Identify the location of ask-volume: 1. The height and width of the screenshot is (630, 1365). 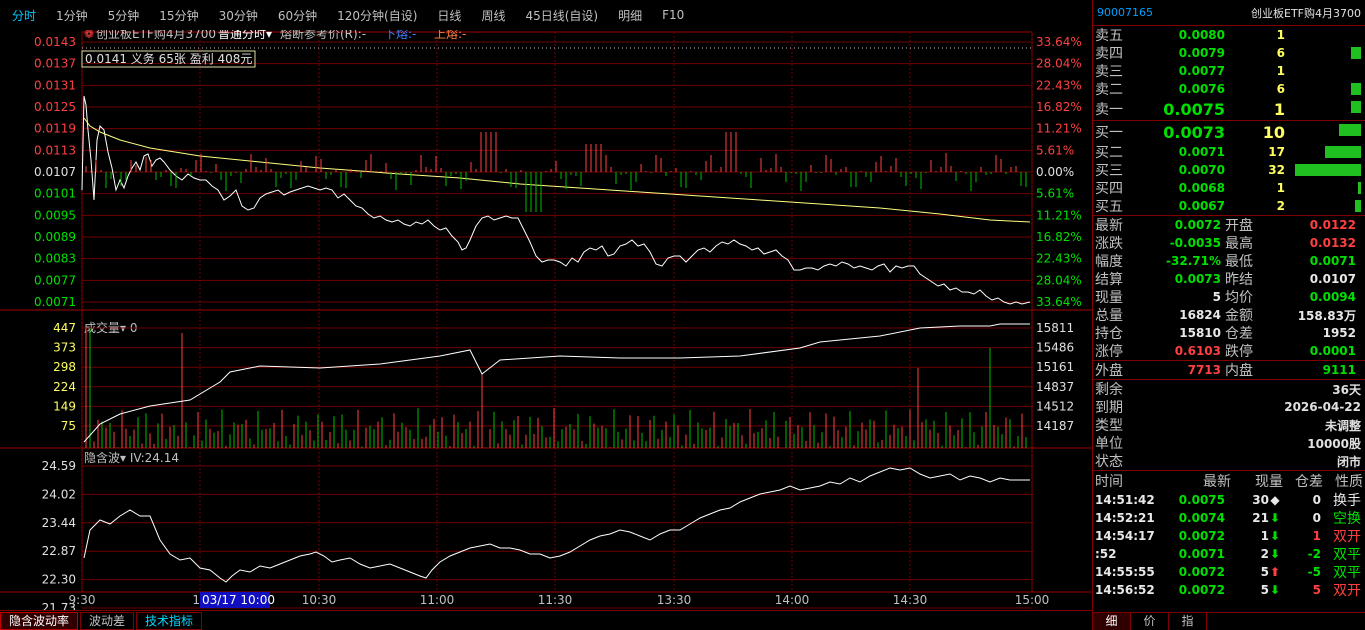
(1279, 109).